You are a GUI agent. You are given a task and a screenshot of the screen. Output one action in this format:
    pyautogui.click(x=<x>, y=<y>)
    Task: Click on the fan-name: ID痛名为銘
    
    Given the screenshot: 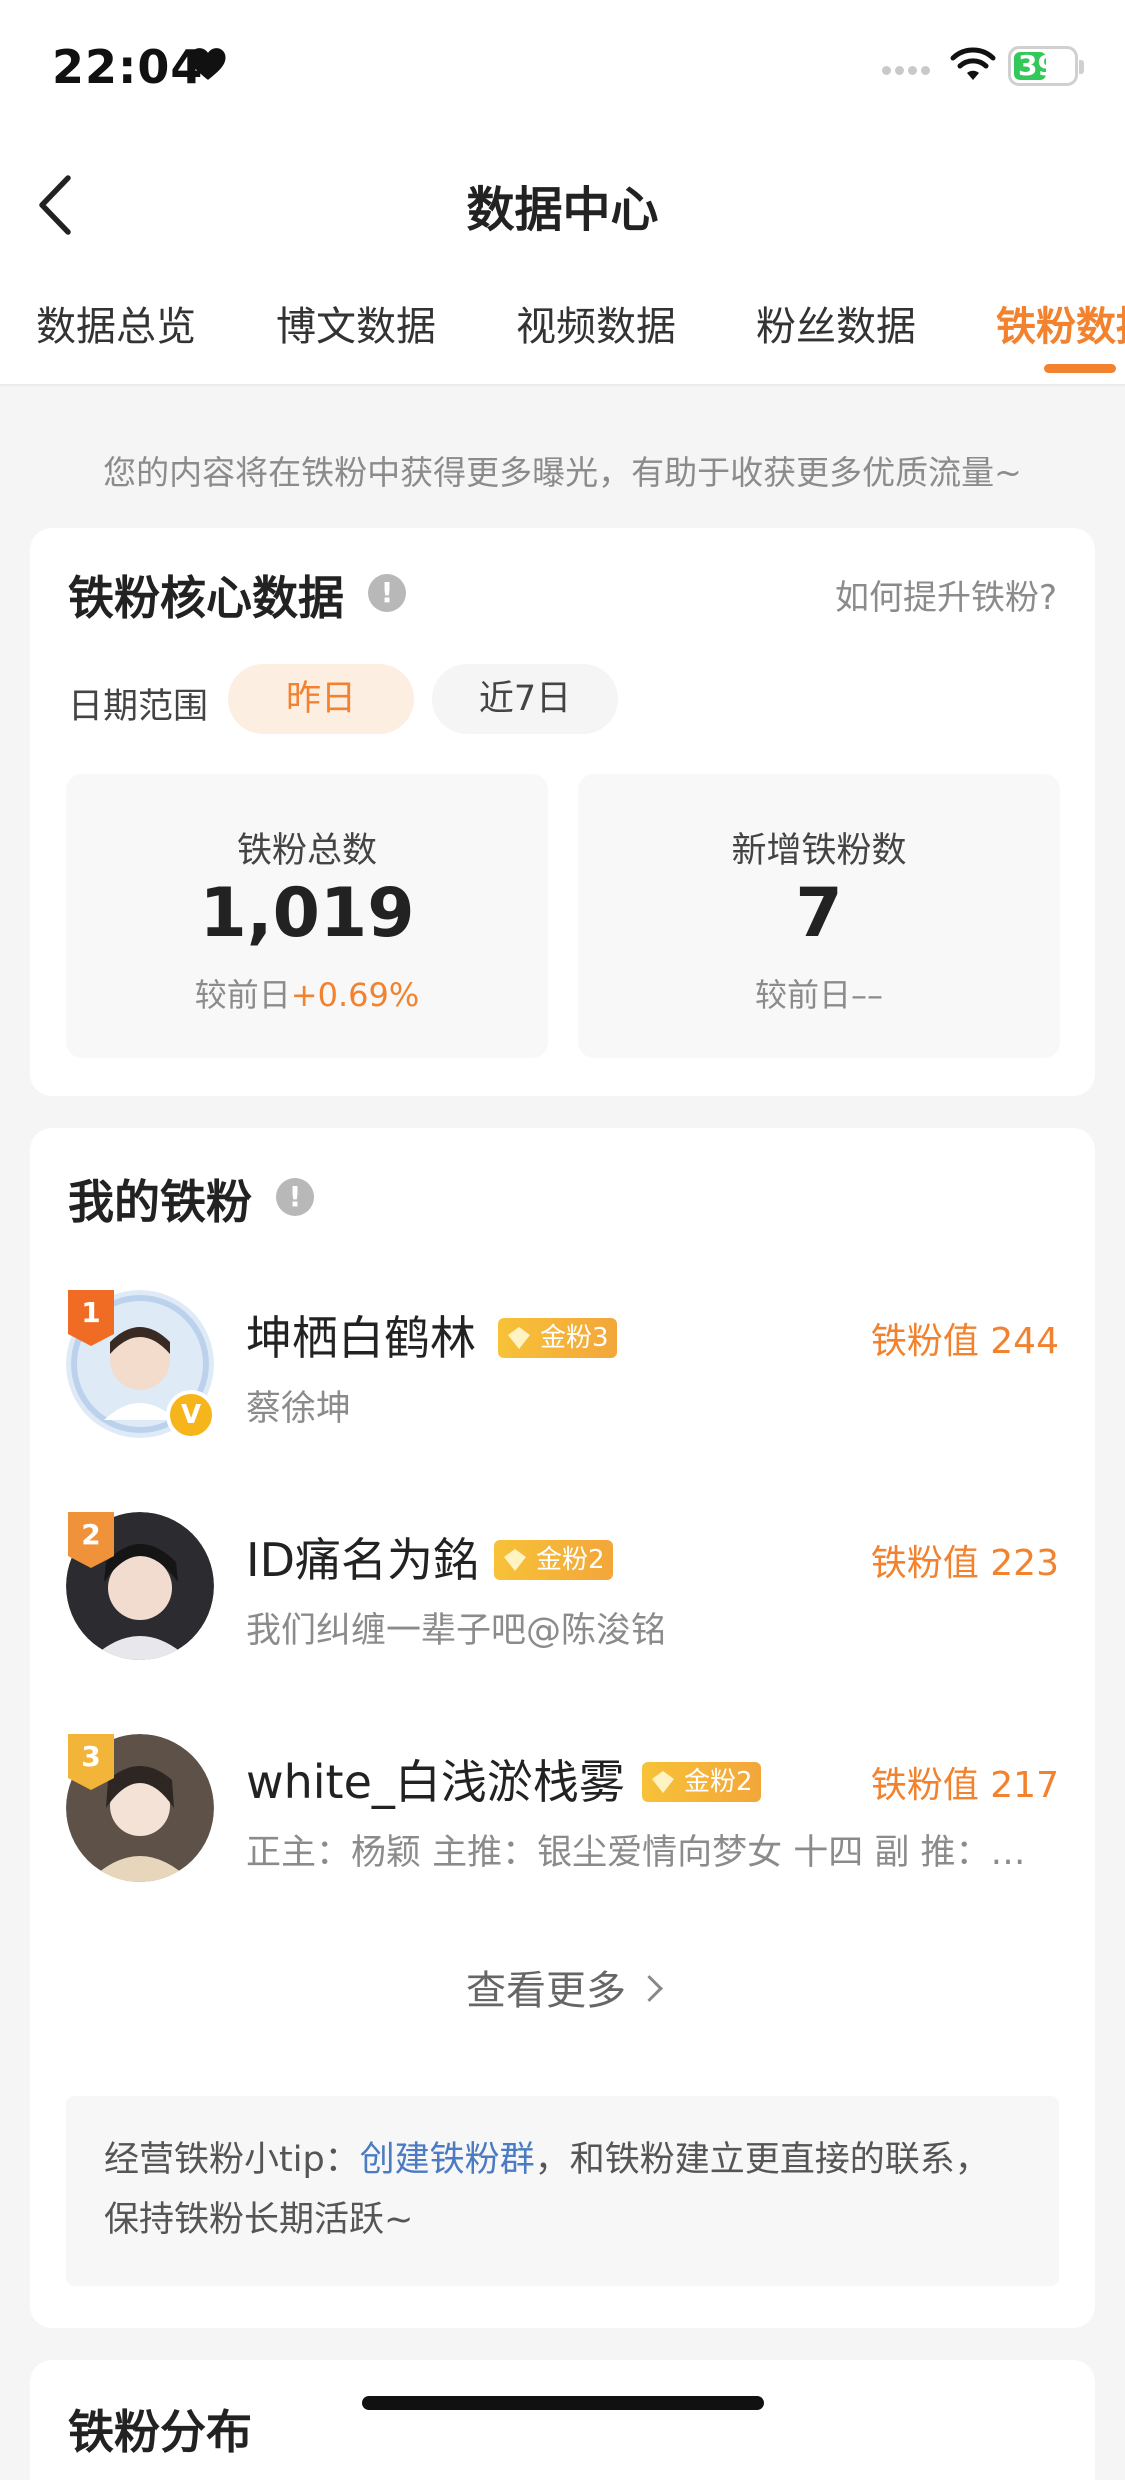 What is the action you would take?
    pyautogui.click(x=362, y=1560)
    